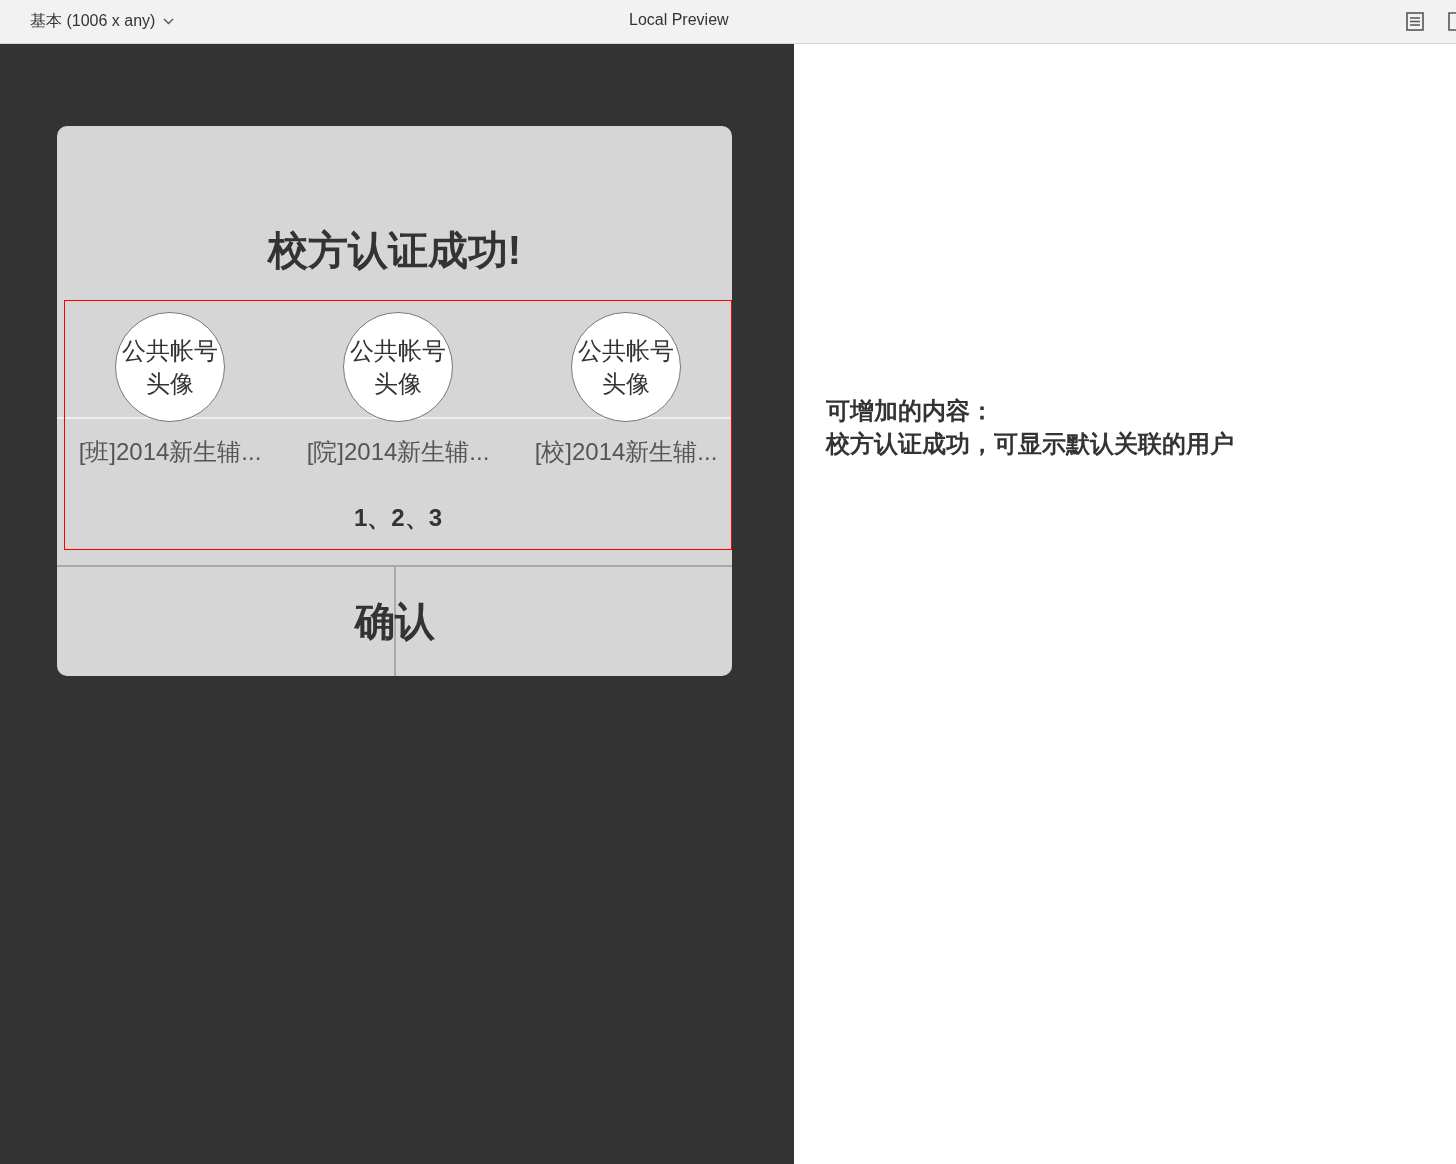 Image resolution: width=1456 pixels, height=1164 pixels. What do you see at coordinates (679, 20) in the screenshot?
I see `preview-title: Local Preview` at bounding box center [679, 20].